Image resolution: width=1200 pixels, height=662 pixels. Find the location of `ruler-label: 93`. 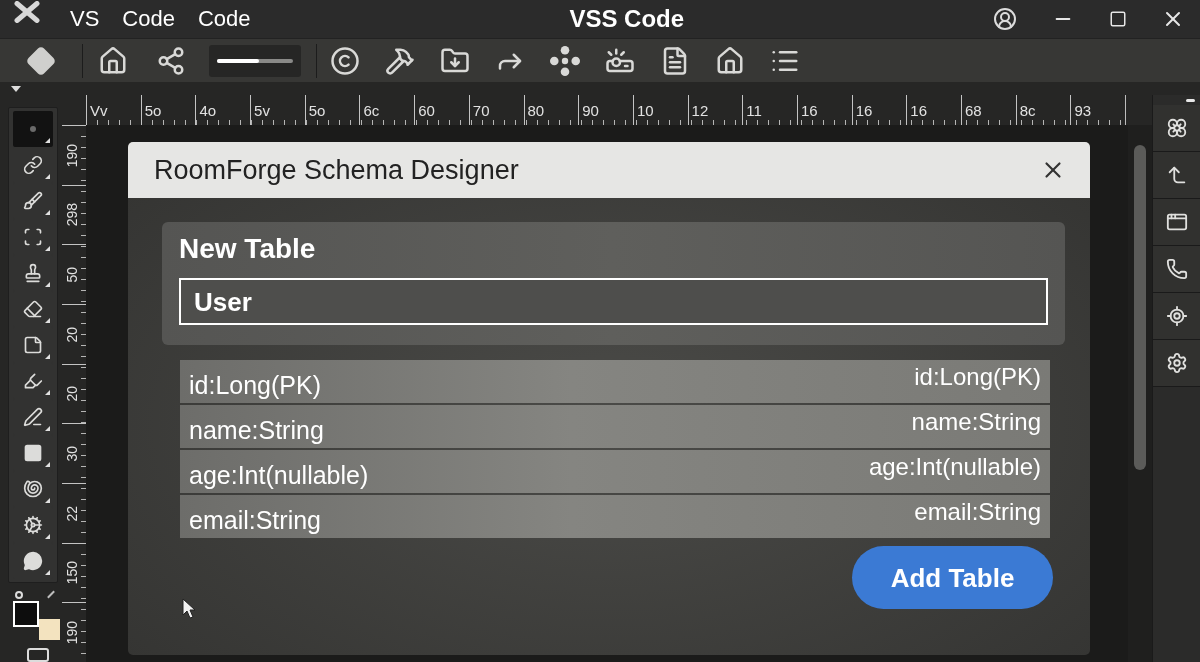

ruler-label: 93 is located at coordinates (1083, 110).